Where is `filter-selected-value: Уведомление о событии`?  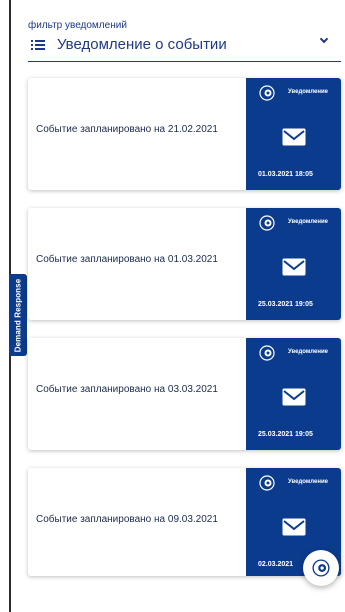 filter-selected-value: Уведомление о событии is located at coordinates (129, 44).